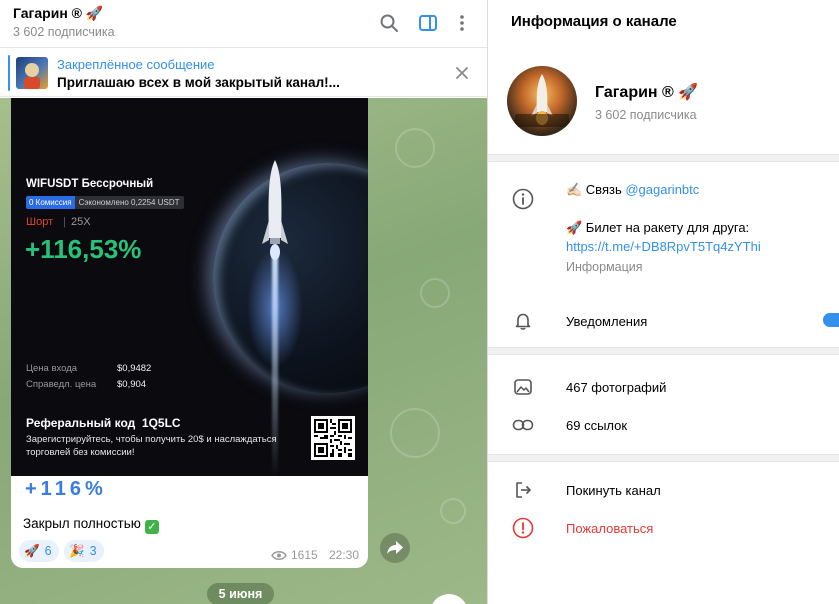 The image size is (839, 604). What do you see at coordinates (279, 555) in the screenshot?
I see `eye-icon` at bounding box center [279, 555].